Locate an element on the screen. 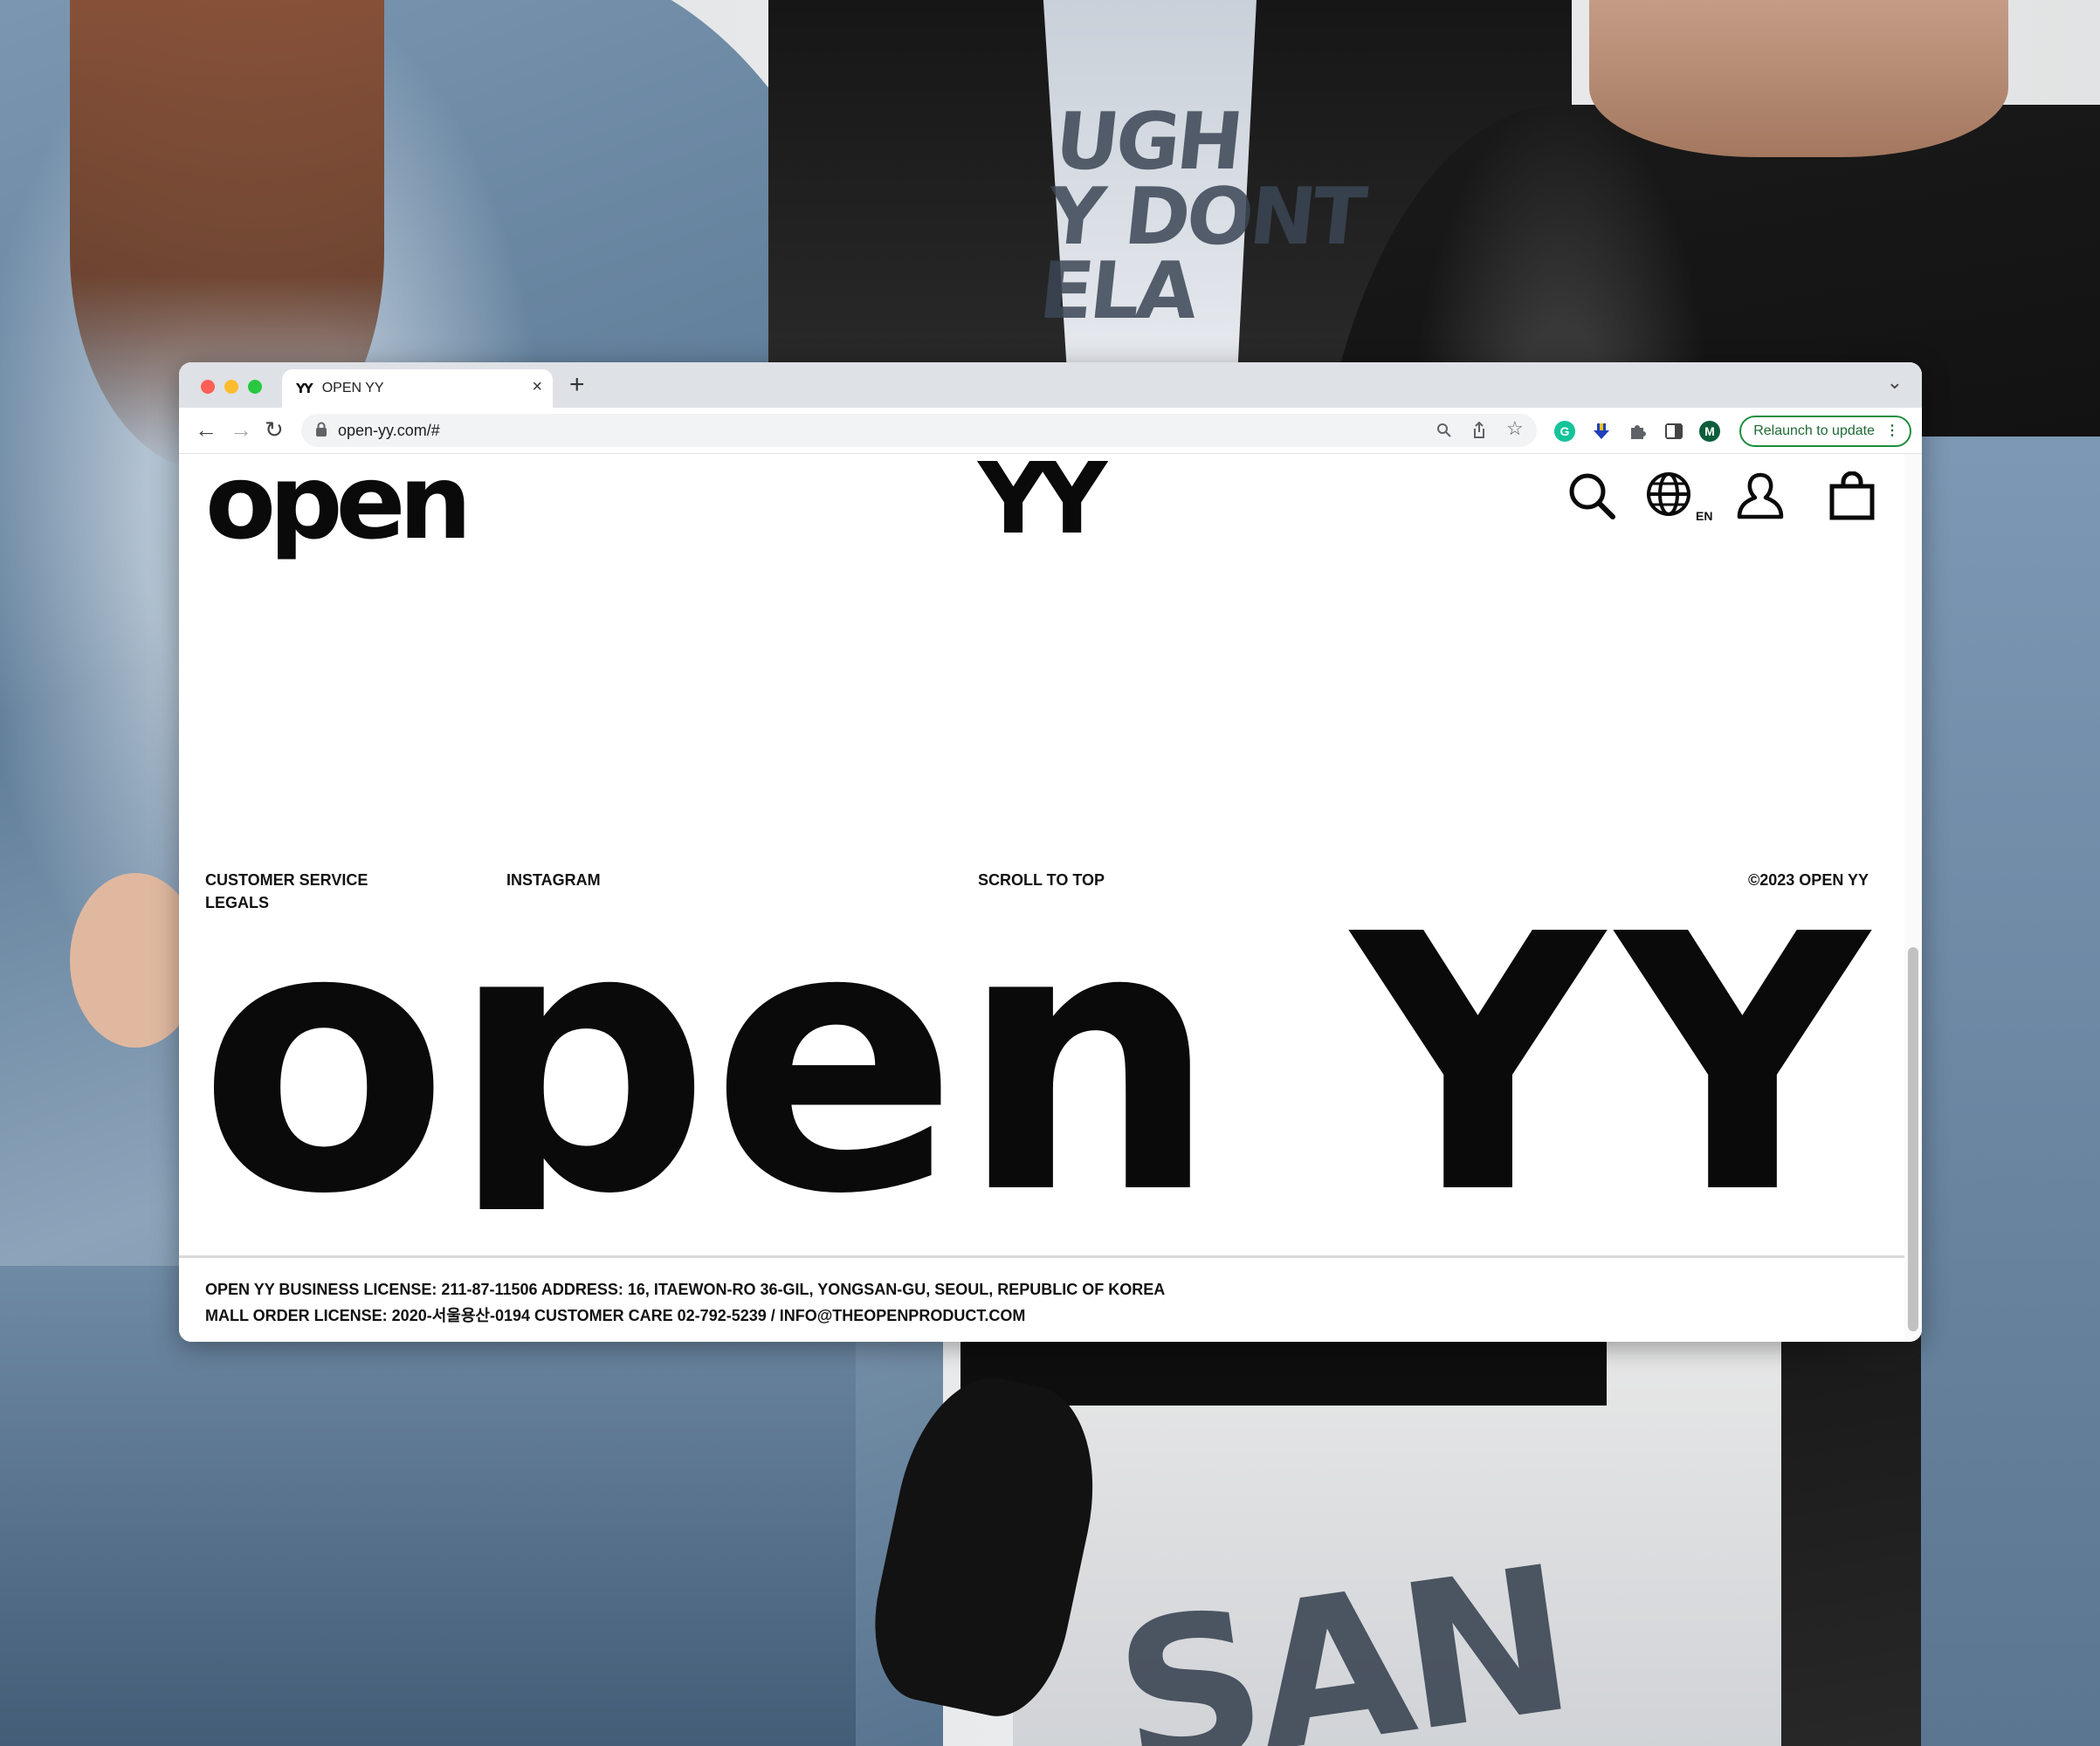 This screenshot has width=2100, height=1746. reload-icon: ↻ is located at coordinates (274, 429).